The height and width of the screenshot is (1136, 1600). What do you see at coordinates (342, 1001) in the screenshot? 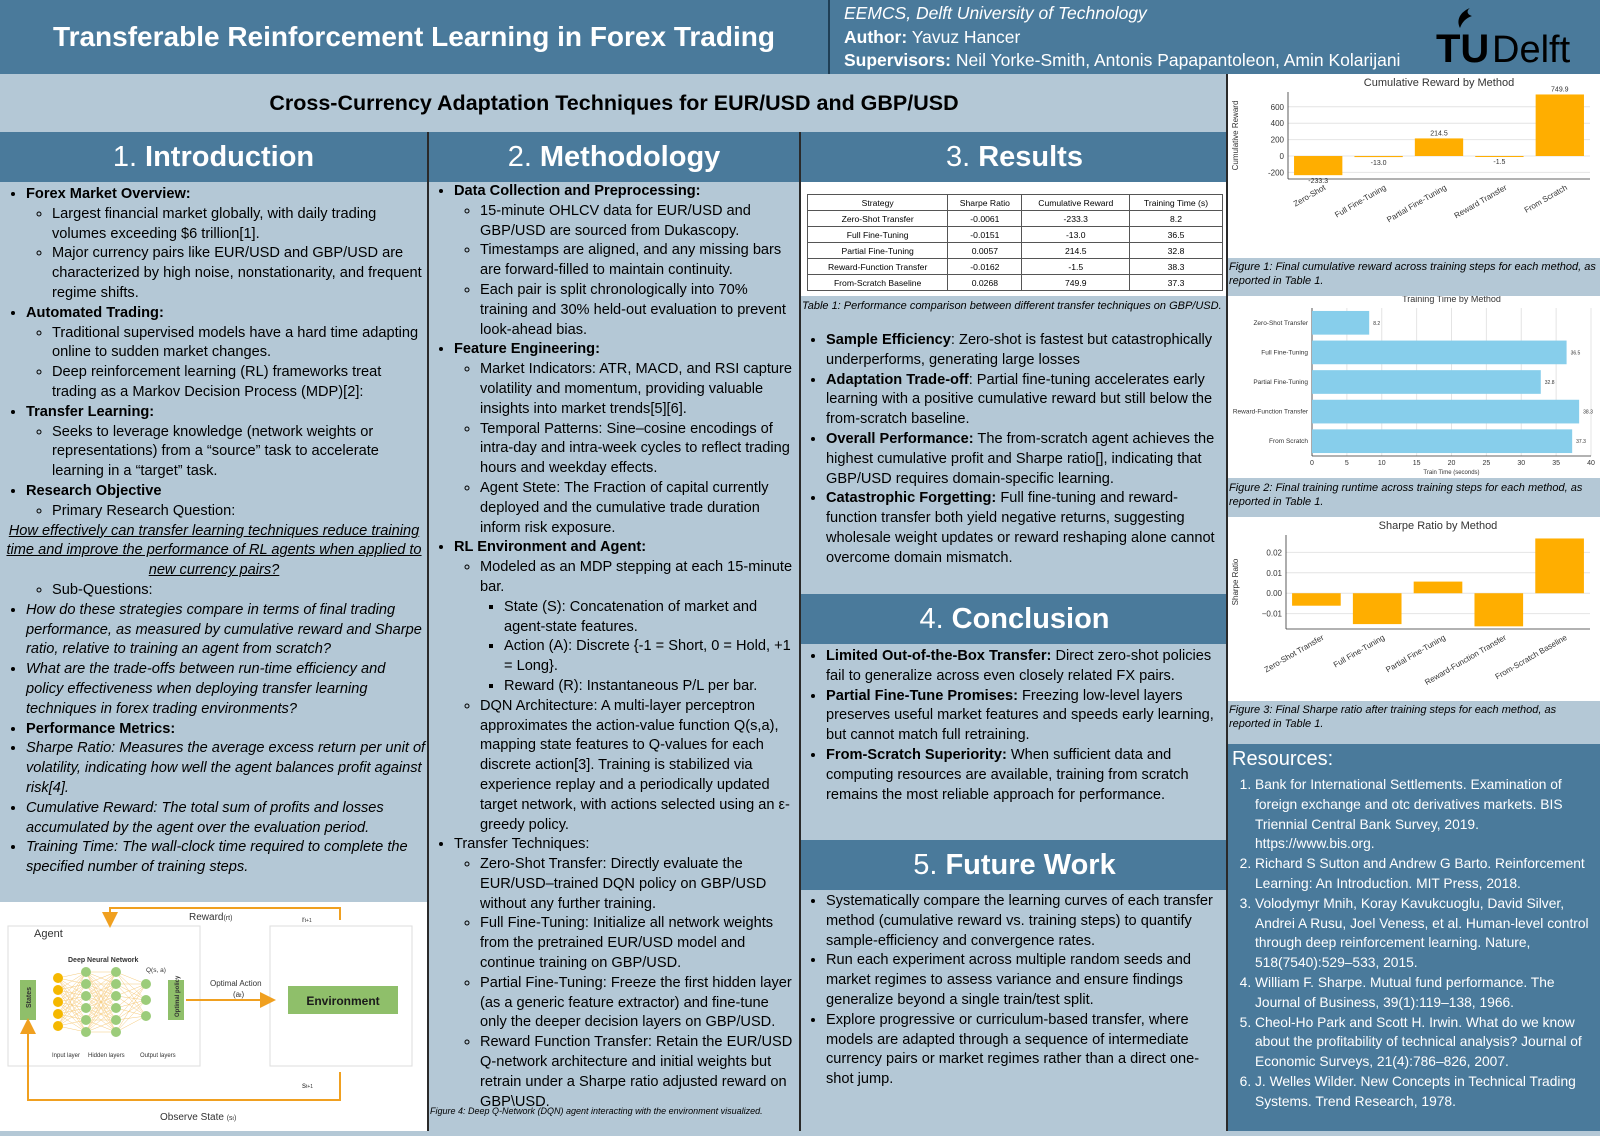
I see `environment-label: Environment` at bounding box center [342, 1001].